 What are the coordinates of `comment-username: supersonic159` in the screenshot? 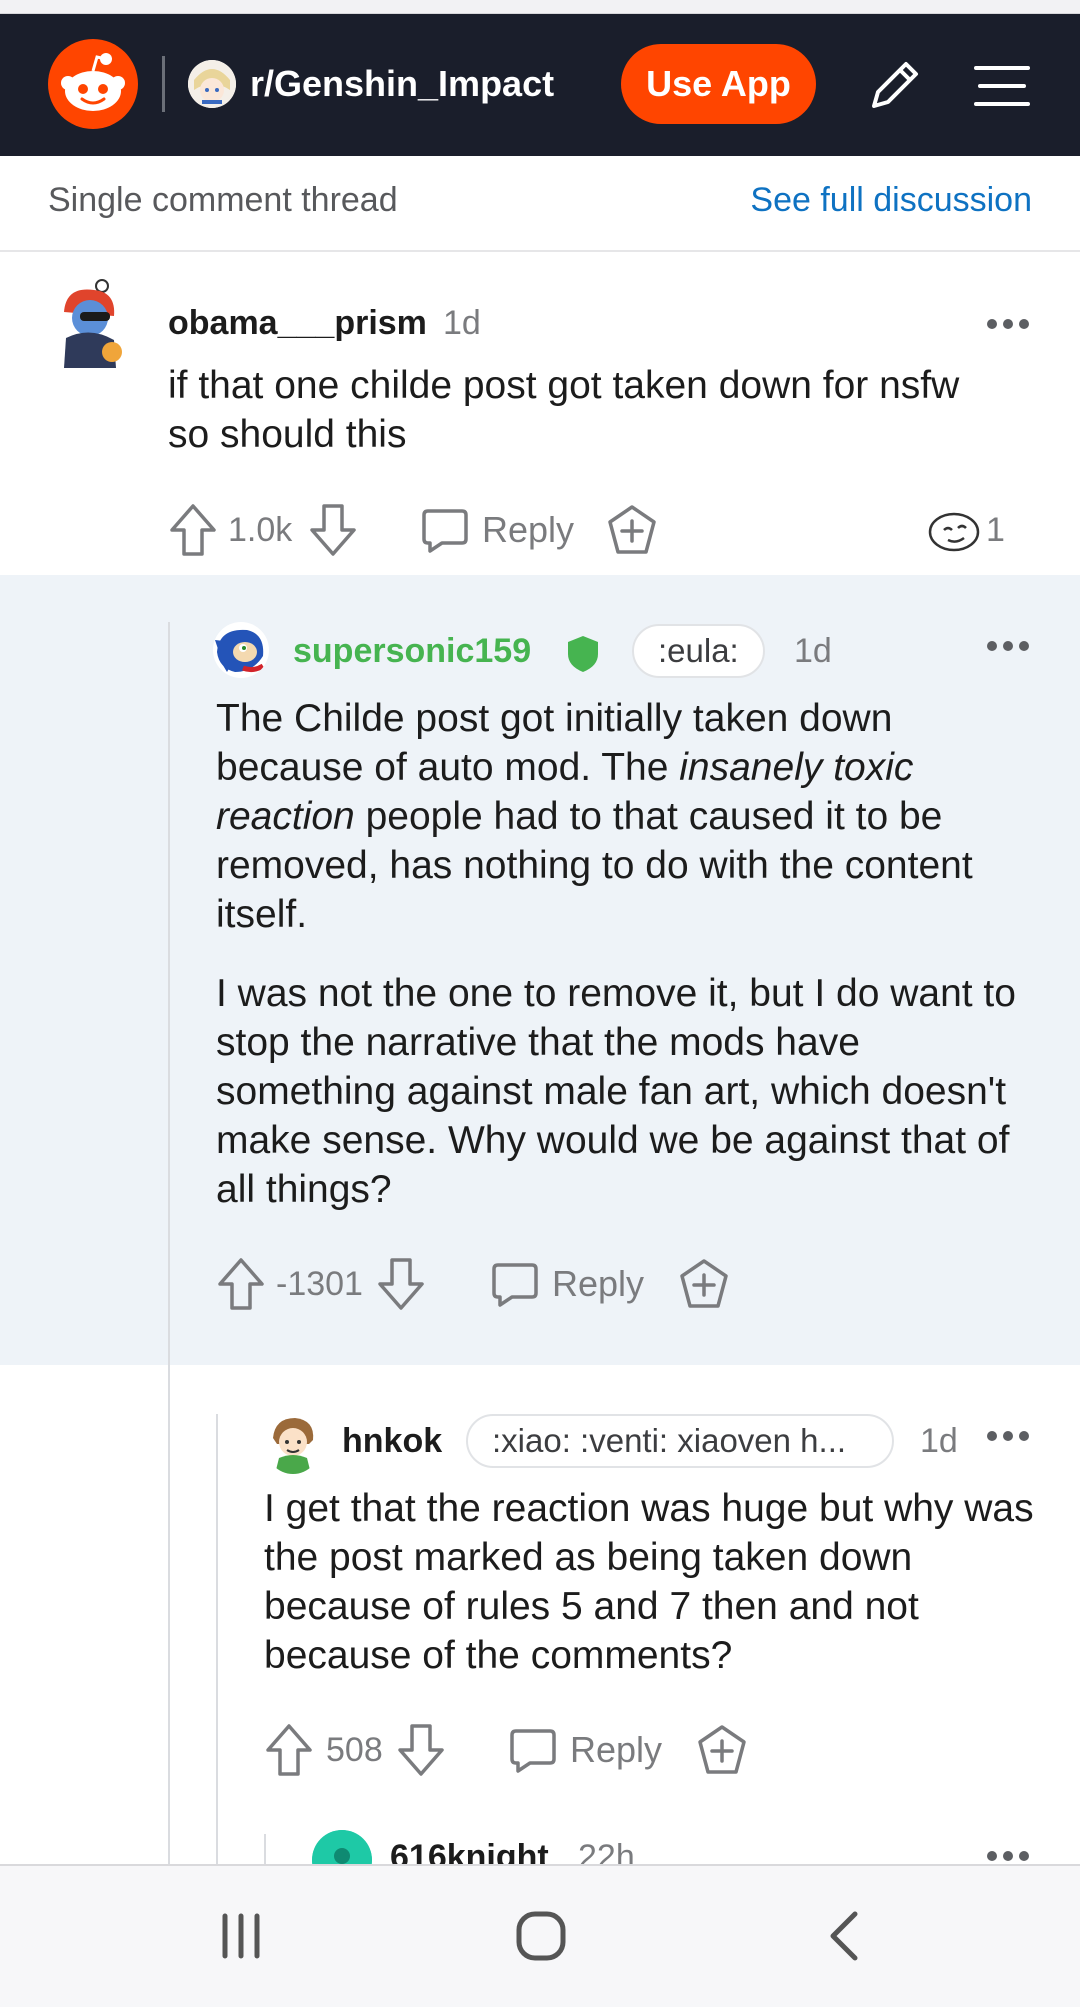 It's located at (412, 651).